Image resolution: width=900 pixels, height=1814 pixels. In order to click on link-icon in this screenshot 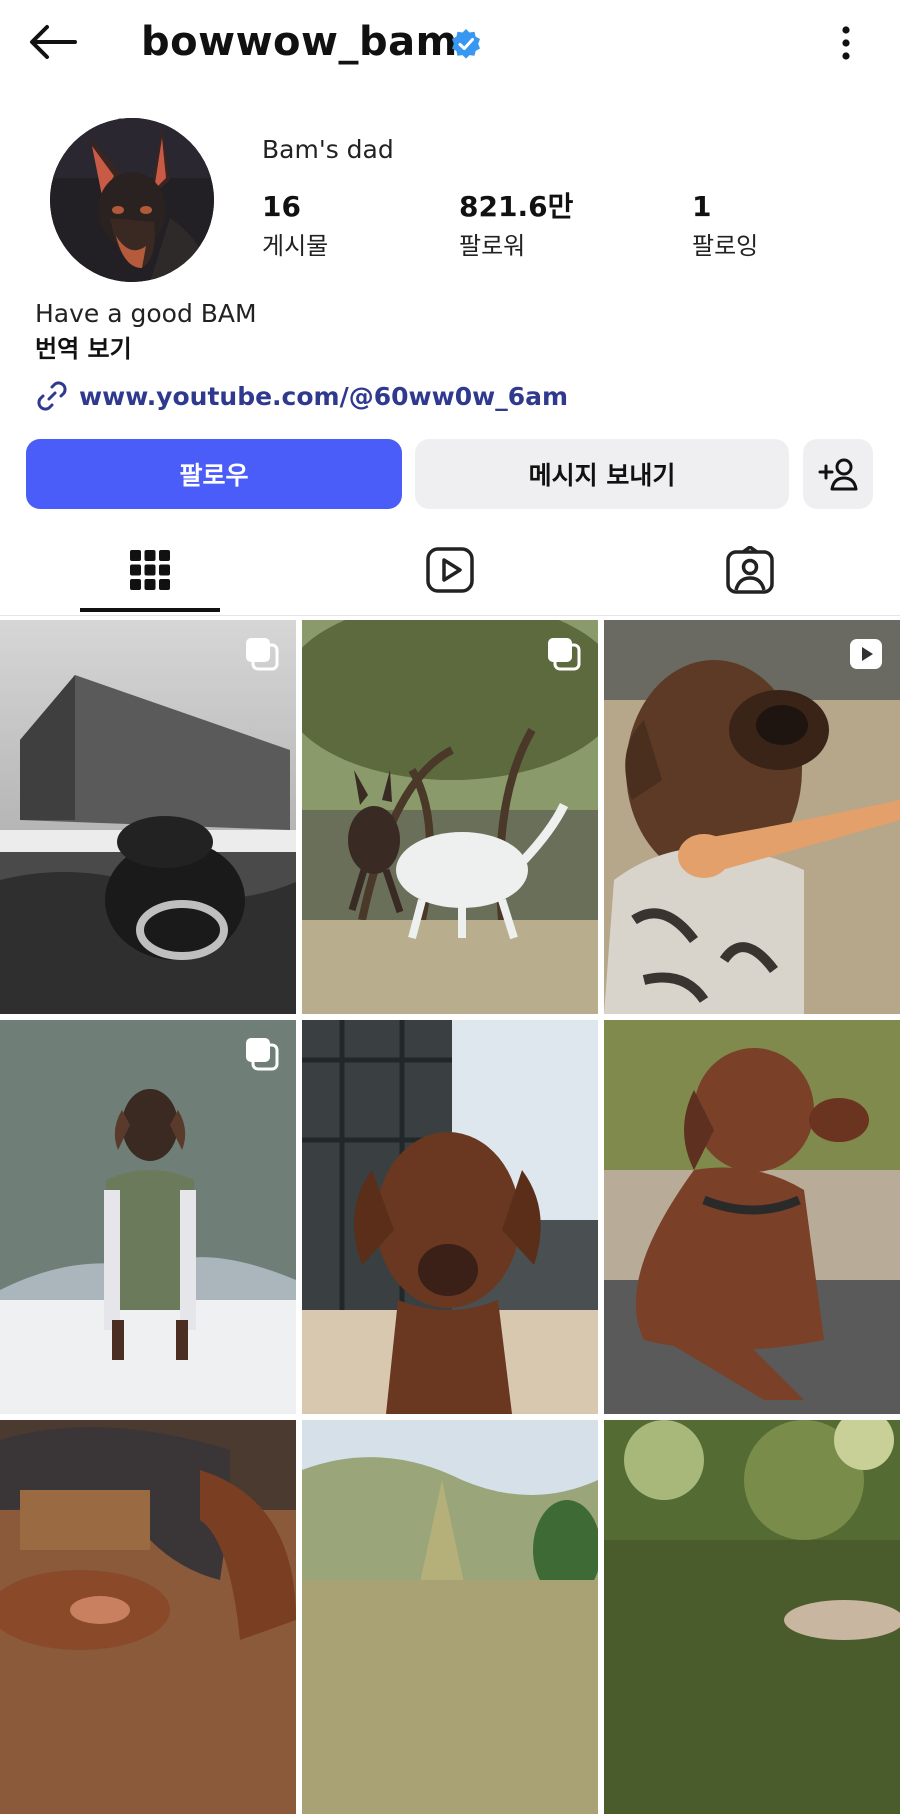, I will do `click(52, 396)`.